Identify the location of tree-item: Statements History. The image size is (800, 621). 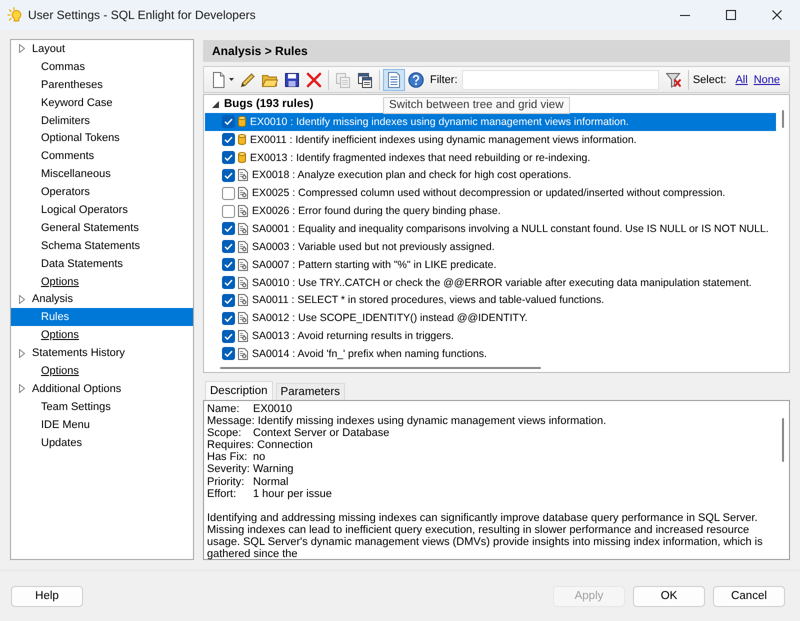
(102, 353).